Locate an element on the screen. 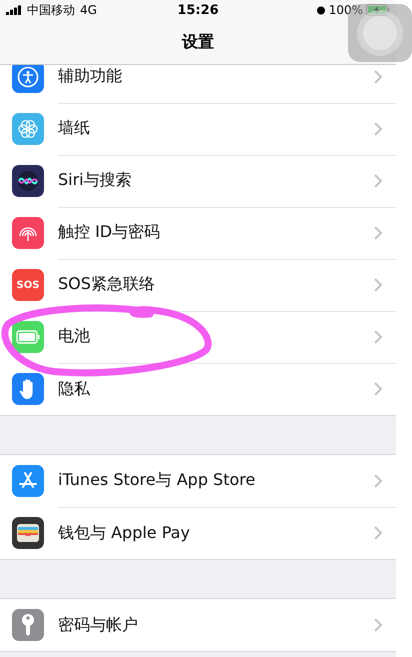 The width and height of the screenshot is (412, 657). settings-row: 墙纸 is located at coordinates (198, 129).